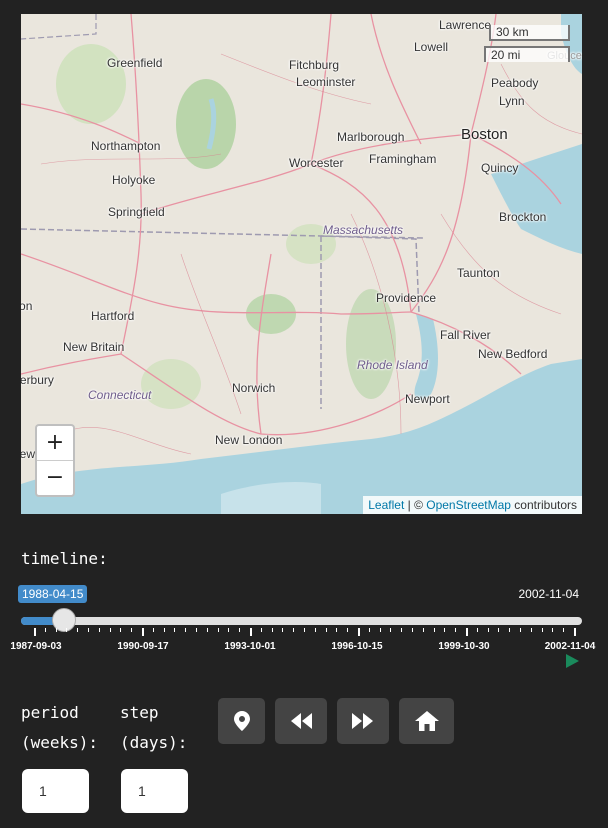 The image size is (608, 828). What do you see at coordinates (357, 646) in the screenshot?
I see `tick-label: 1996-10-15` at bounding box center [357, 646].